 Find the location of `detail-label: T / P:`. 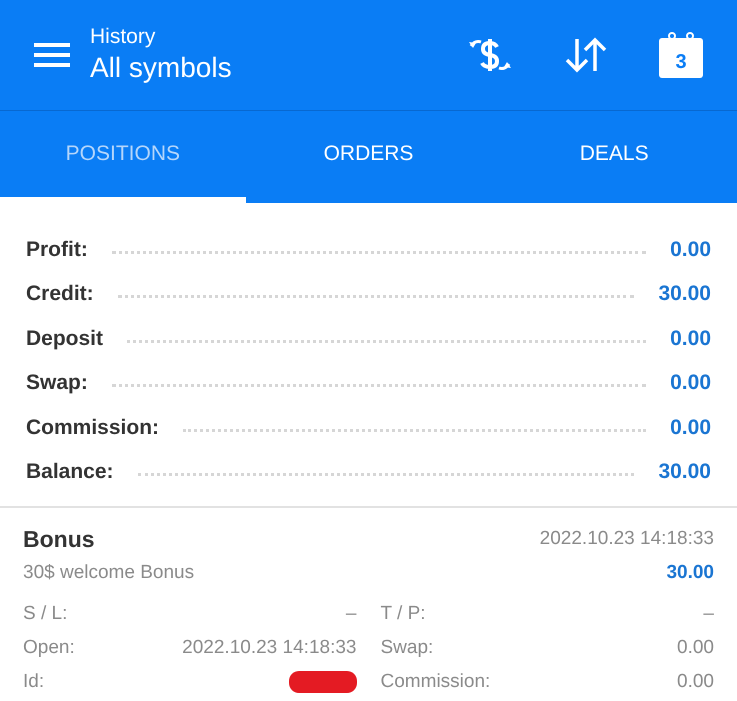

detail-label: T / P: is located at coordinates (403, 614).